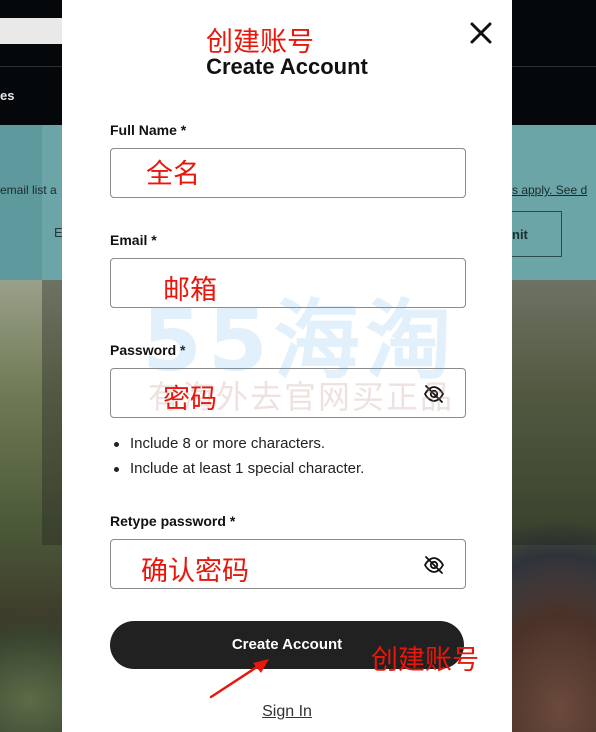  I want to click on password-rule-text: Include at least 1 special character., so click(247, 468).